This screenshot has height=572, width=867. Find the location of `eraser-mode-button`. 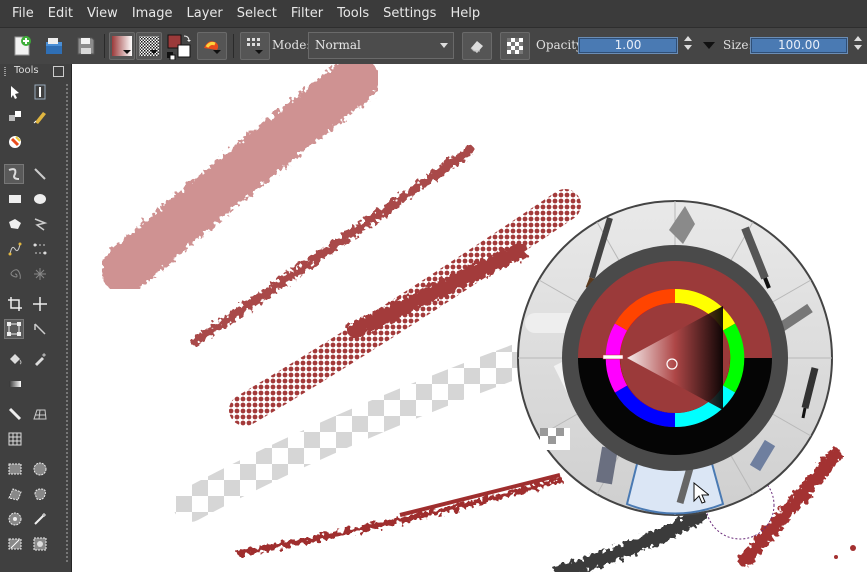

eraser-mode-button is located at coordinates (477, 46).